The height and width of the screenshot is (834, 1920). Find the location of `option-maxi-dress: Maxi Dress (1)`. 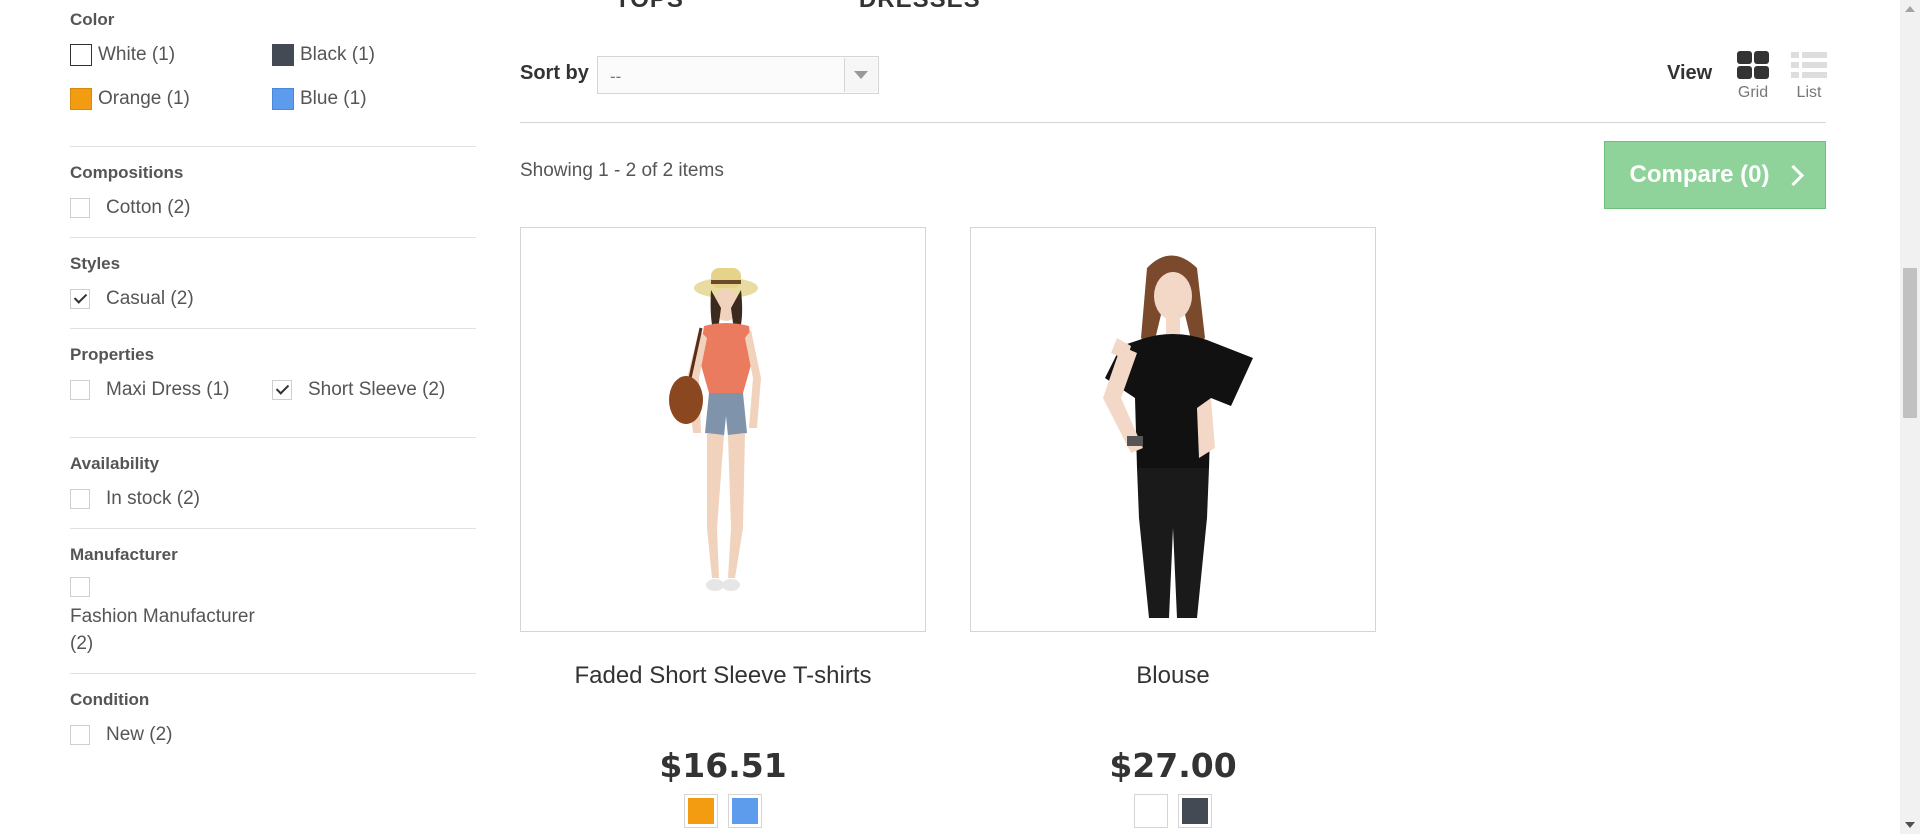

option-maxi-dress: Maxi Dress (1) is located at coordinates (171, 390).